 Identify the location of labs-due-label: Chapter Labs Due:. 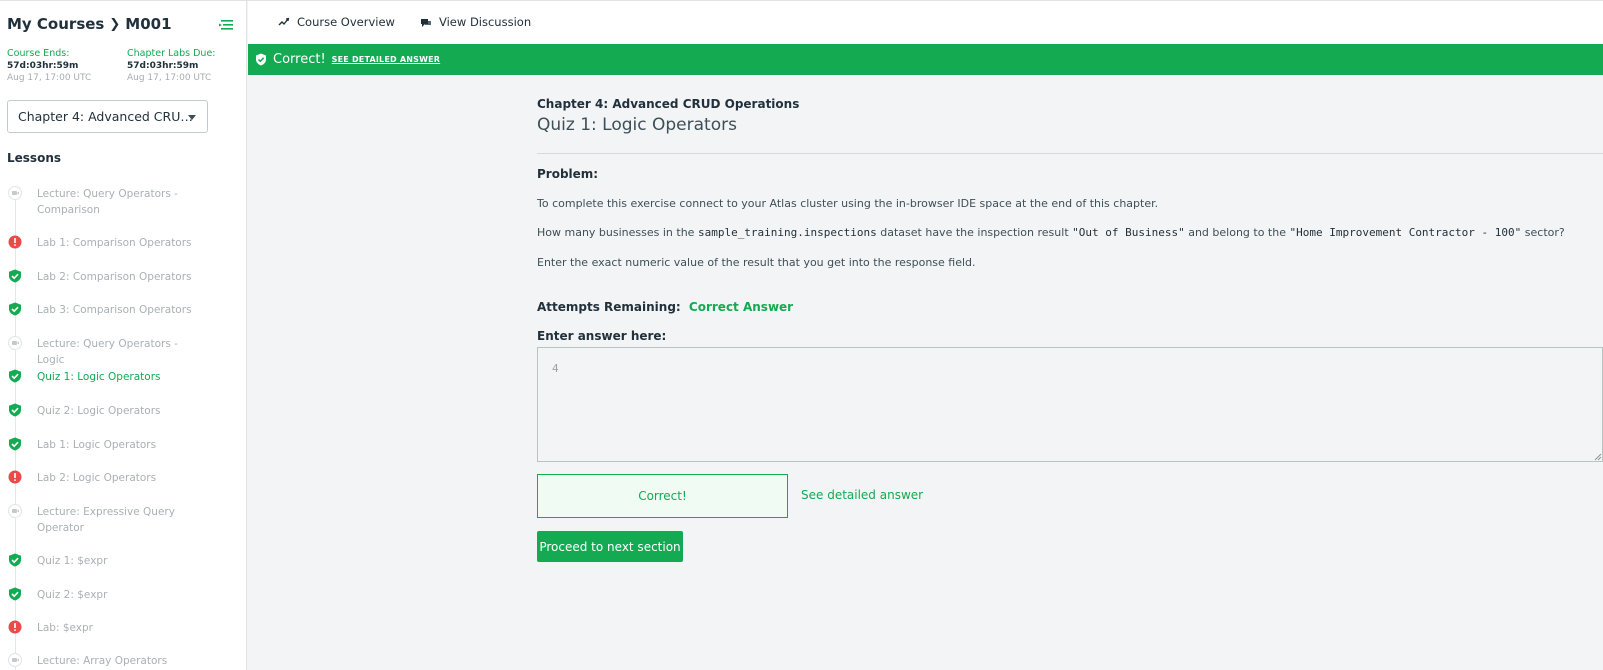
(171, 53).